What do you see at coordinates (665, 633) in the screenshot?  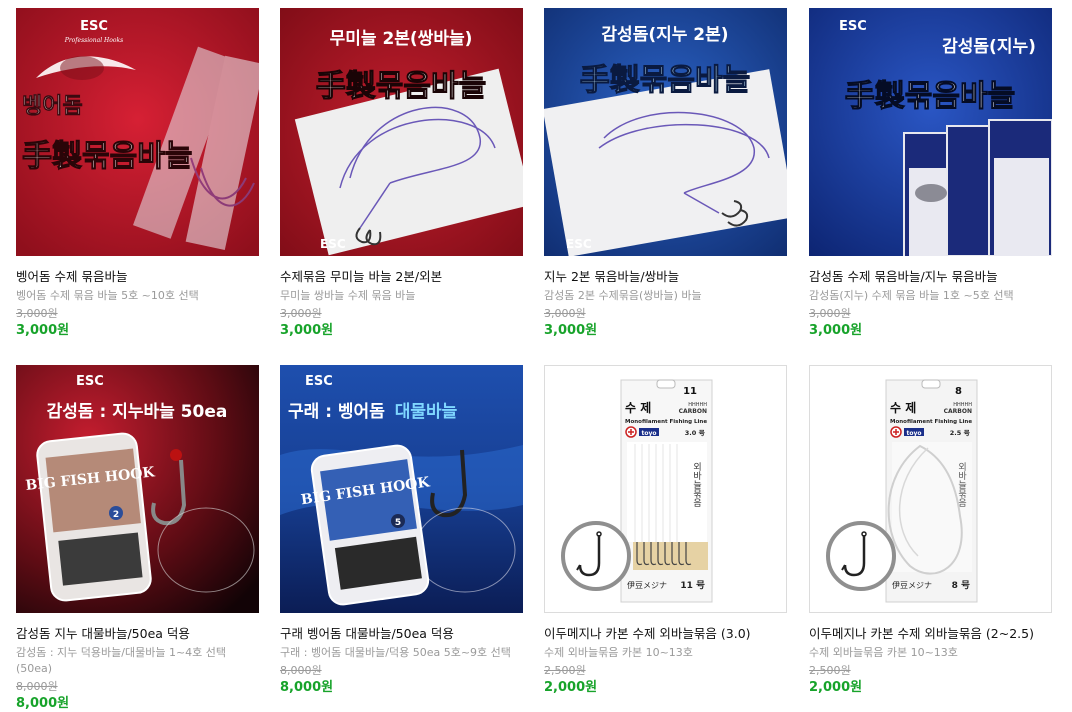 I see `product-name: 이두메지나 카본 수제 외바늘묶음 (3.0)` at bounding box center [665, 633].